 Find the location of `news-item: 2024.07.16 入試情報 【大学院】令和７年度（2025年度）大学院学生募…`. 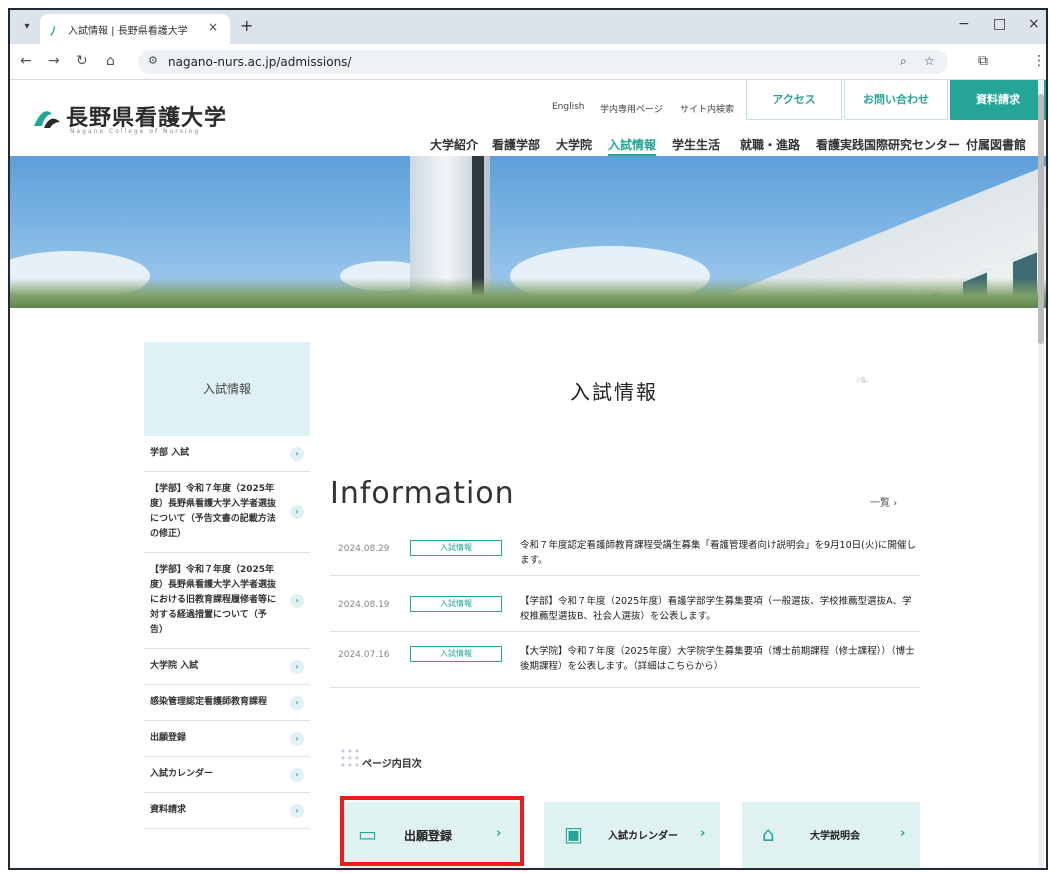

news-item: 2024.07.16 入試情報 【大学院】令和７年度（2025年度）大学院学生募… is located at coordinates (625, 660).